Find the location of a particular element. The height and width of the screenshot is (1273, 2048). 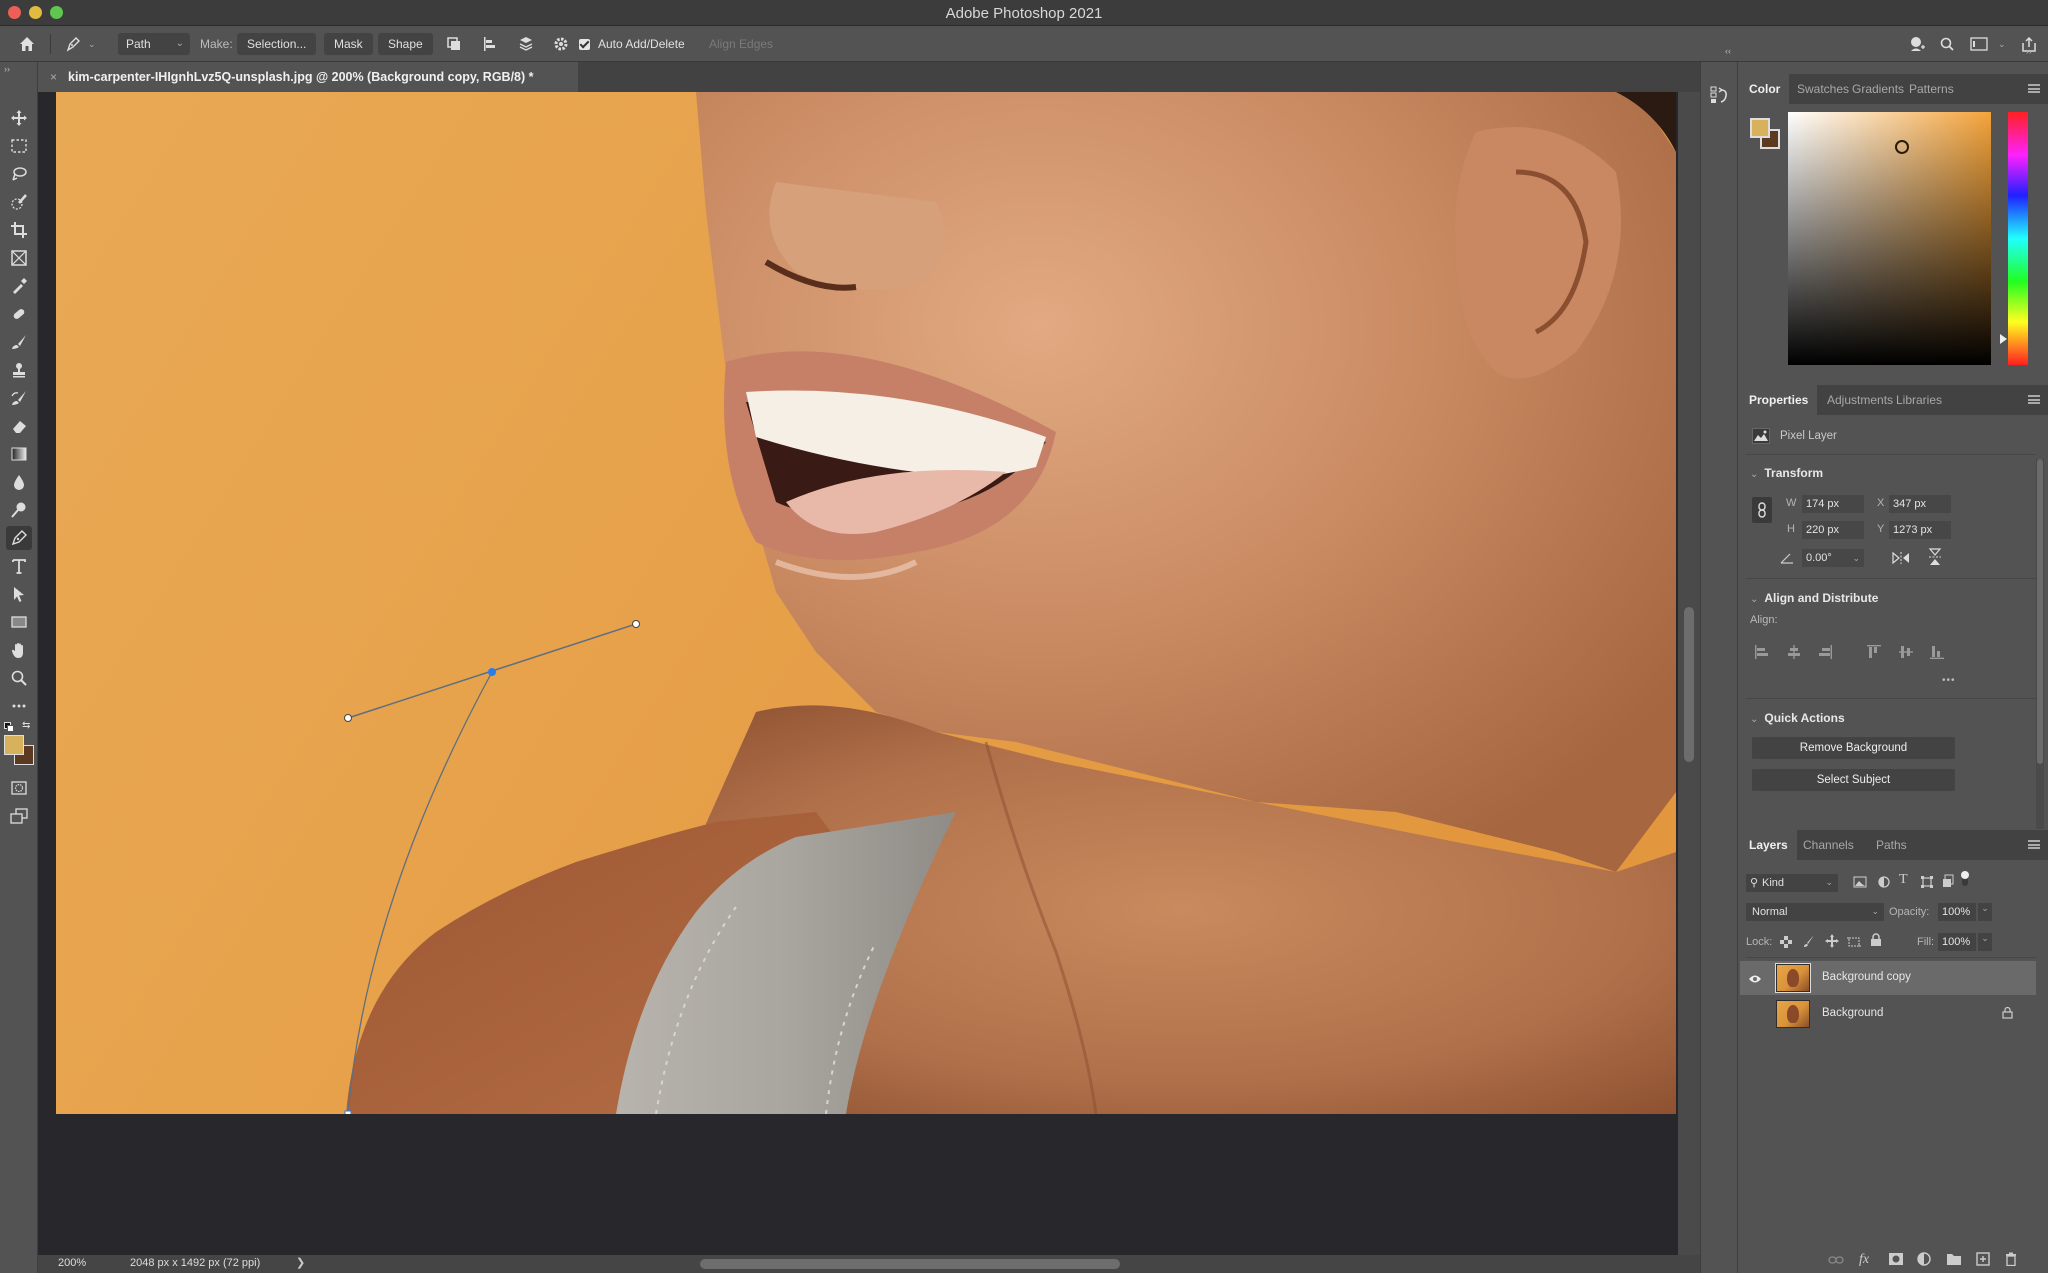

gear-icon is located at coordinates (561, 44).